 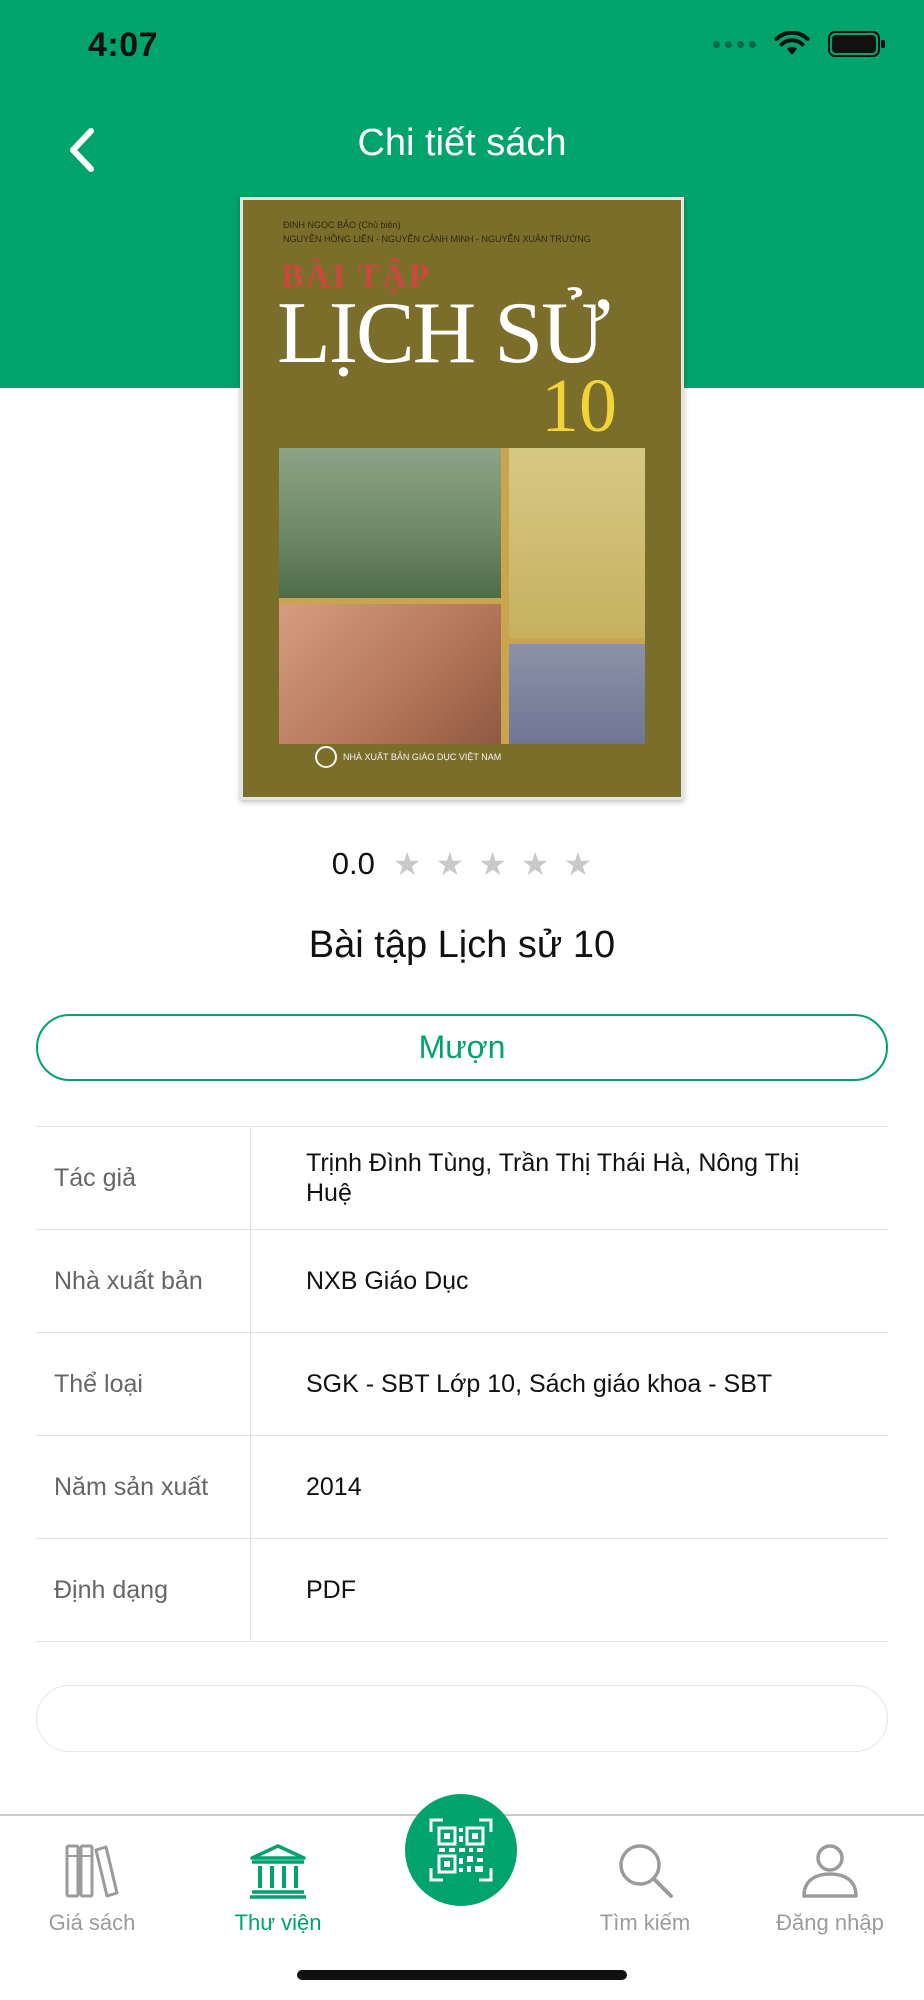 What do you see at coordinates (579, 406) in the screenshot?
I see `cover-grade: 10` at bounding box center [579, 406].